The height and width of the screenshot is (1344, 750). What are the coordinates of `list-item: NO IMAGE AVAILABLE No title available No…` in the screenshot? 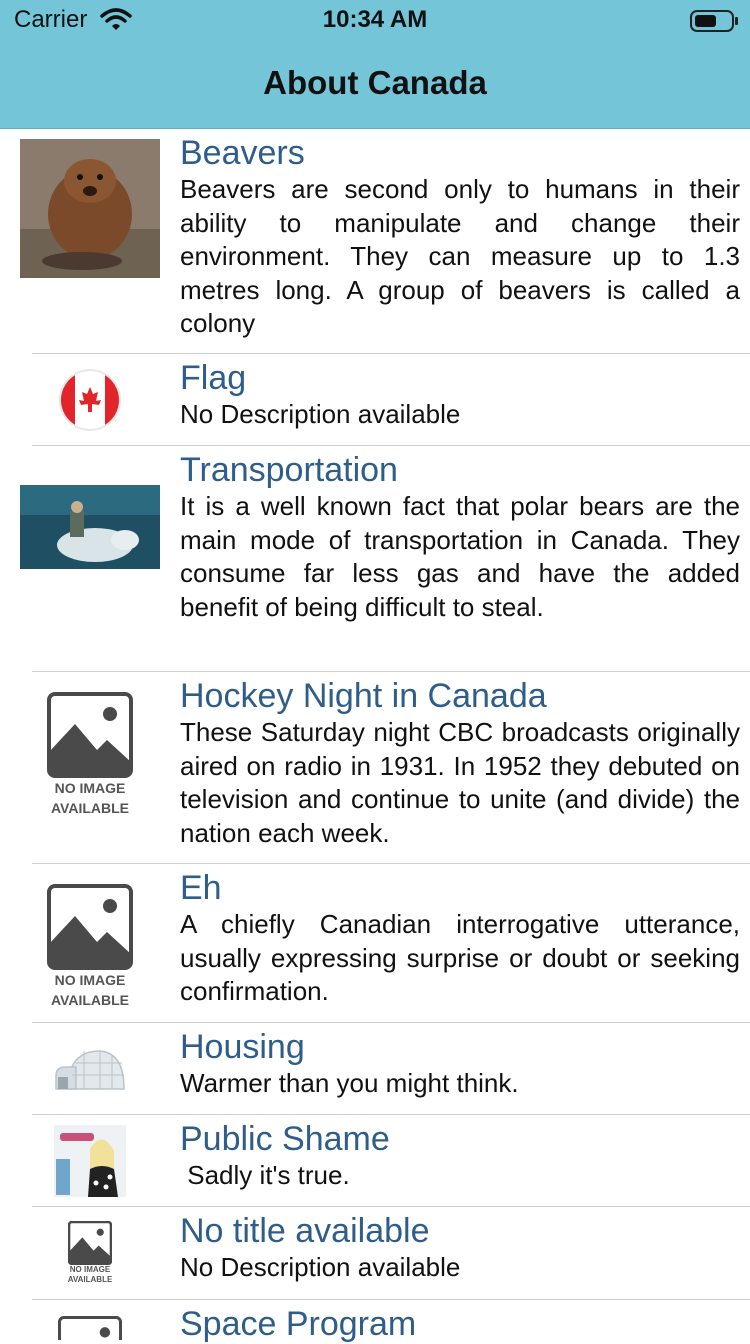 It's located at (375, 1253).